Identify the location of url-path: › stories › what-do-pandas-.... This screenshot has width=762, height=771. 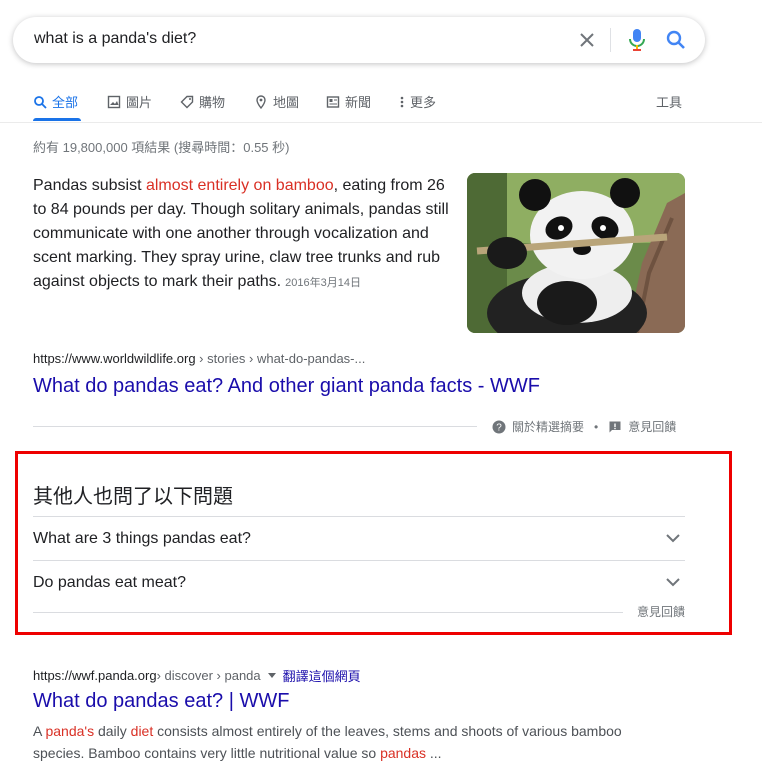
(280, 358).